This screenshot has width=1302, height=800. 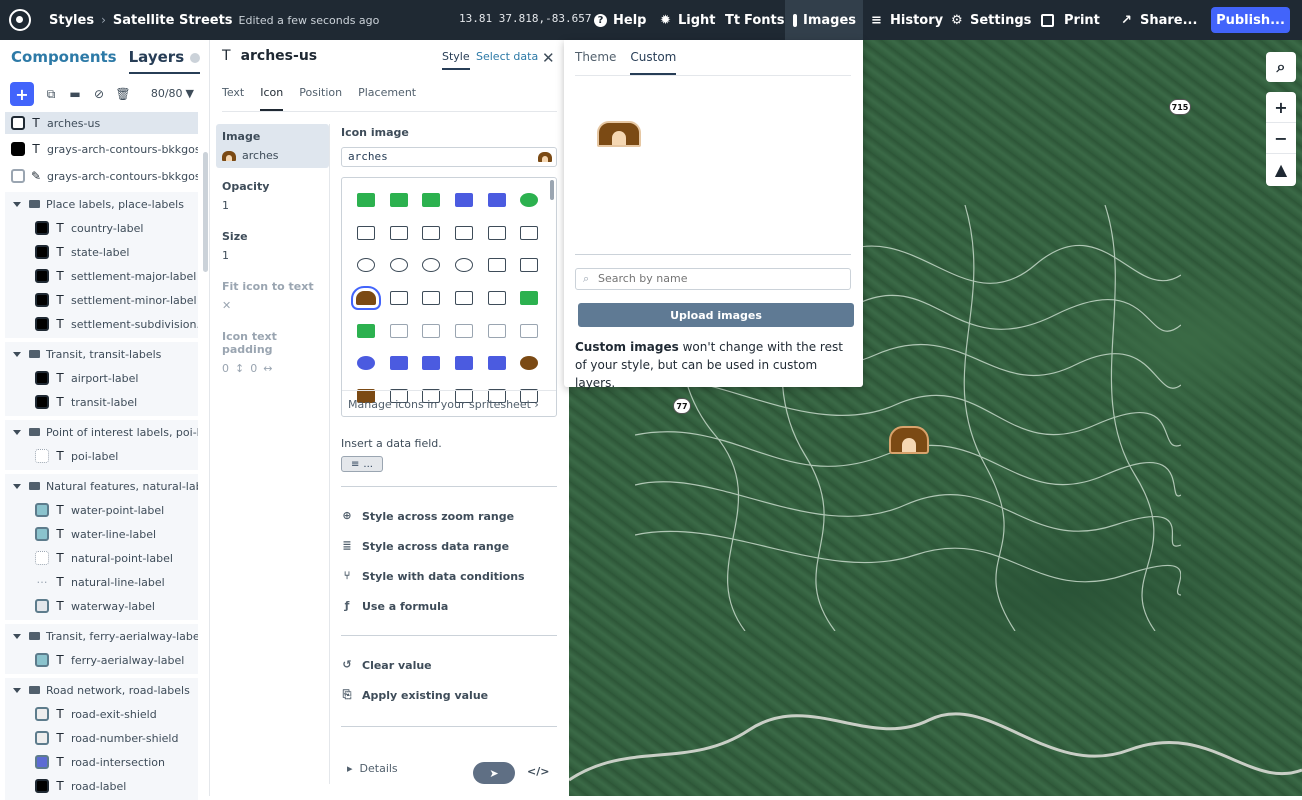 What do you see at coordinates (101, 762) in the screenshot?
I see `layer-item: Troad-intersection` at bounding box center [101, 762].